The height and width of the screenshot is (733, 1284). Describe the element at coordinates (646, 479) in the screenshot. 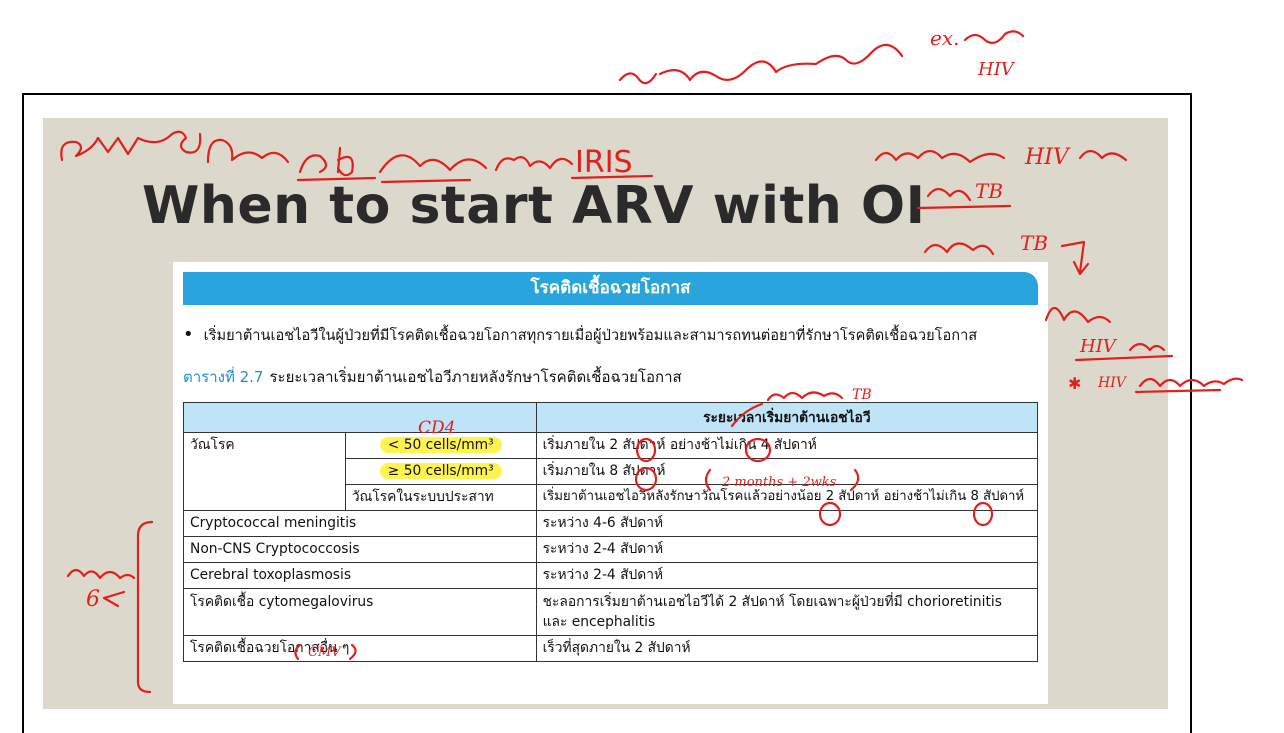

I see `ink-circle-8wk` at that location.